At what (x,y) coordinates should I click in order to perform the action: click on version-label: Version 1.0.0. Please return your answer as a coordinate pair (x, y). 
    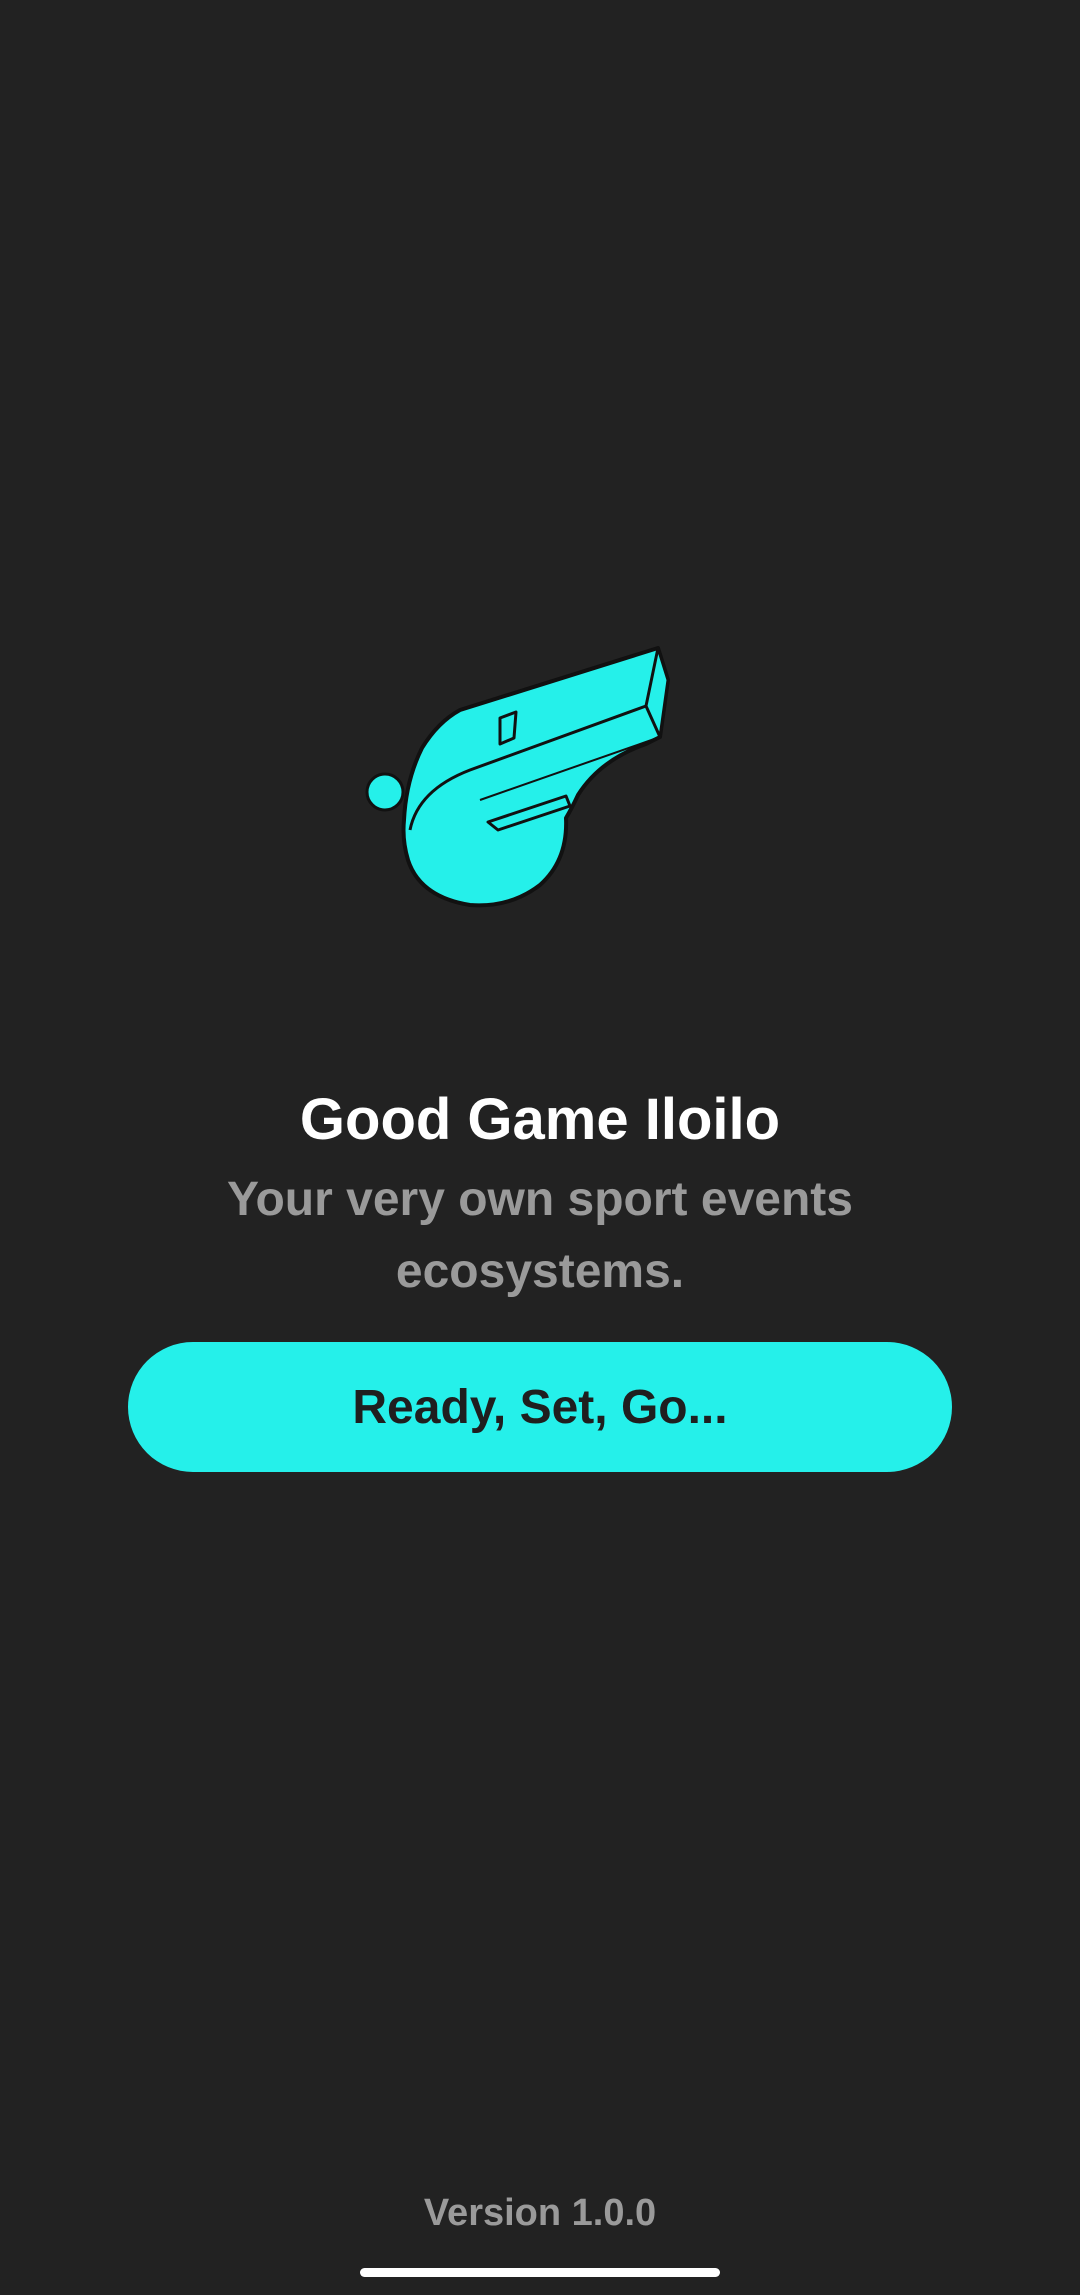
    Looking at the image, I should click on (540, 2213).